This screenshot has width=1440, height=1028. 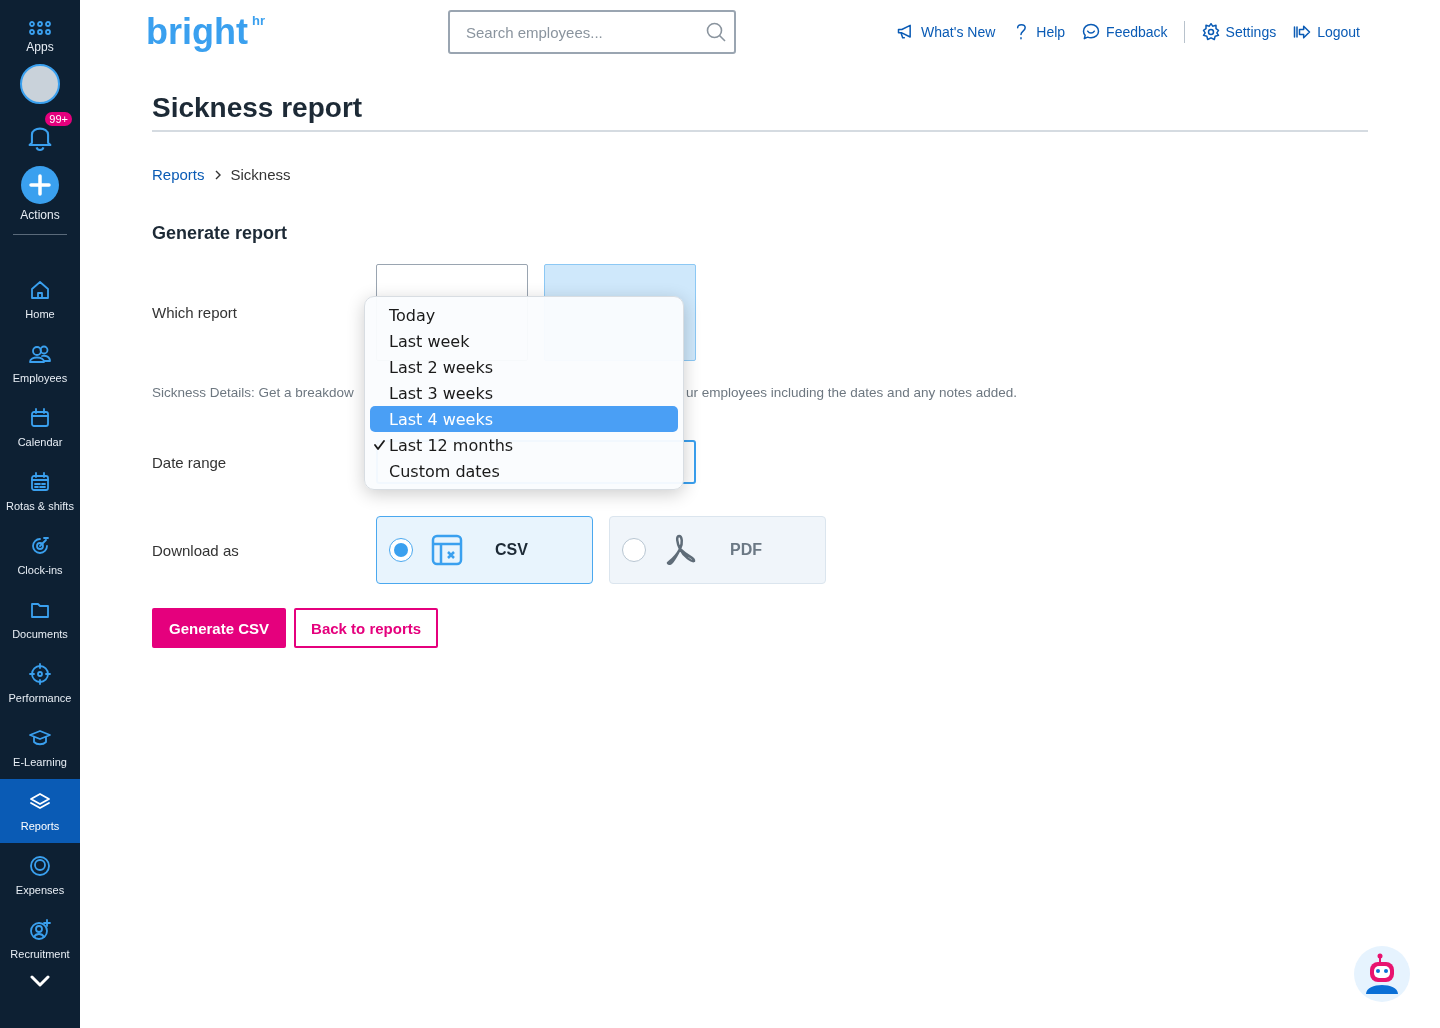 I want to click on sidebar-item: Recruitment, so click(x=40, y=939).